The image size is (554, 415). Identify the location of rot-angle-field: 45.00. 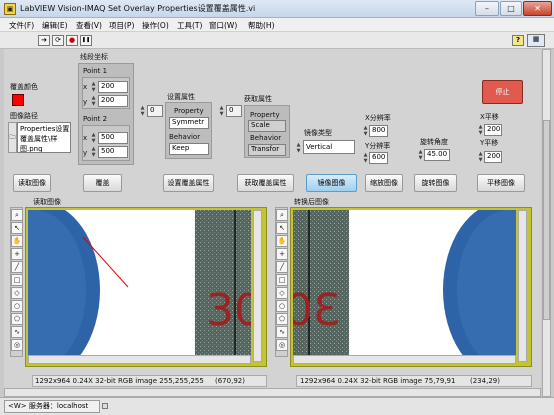
(437, 155).